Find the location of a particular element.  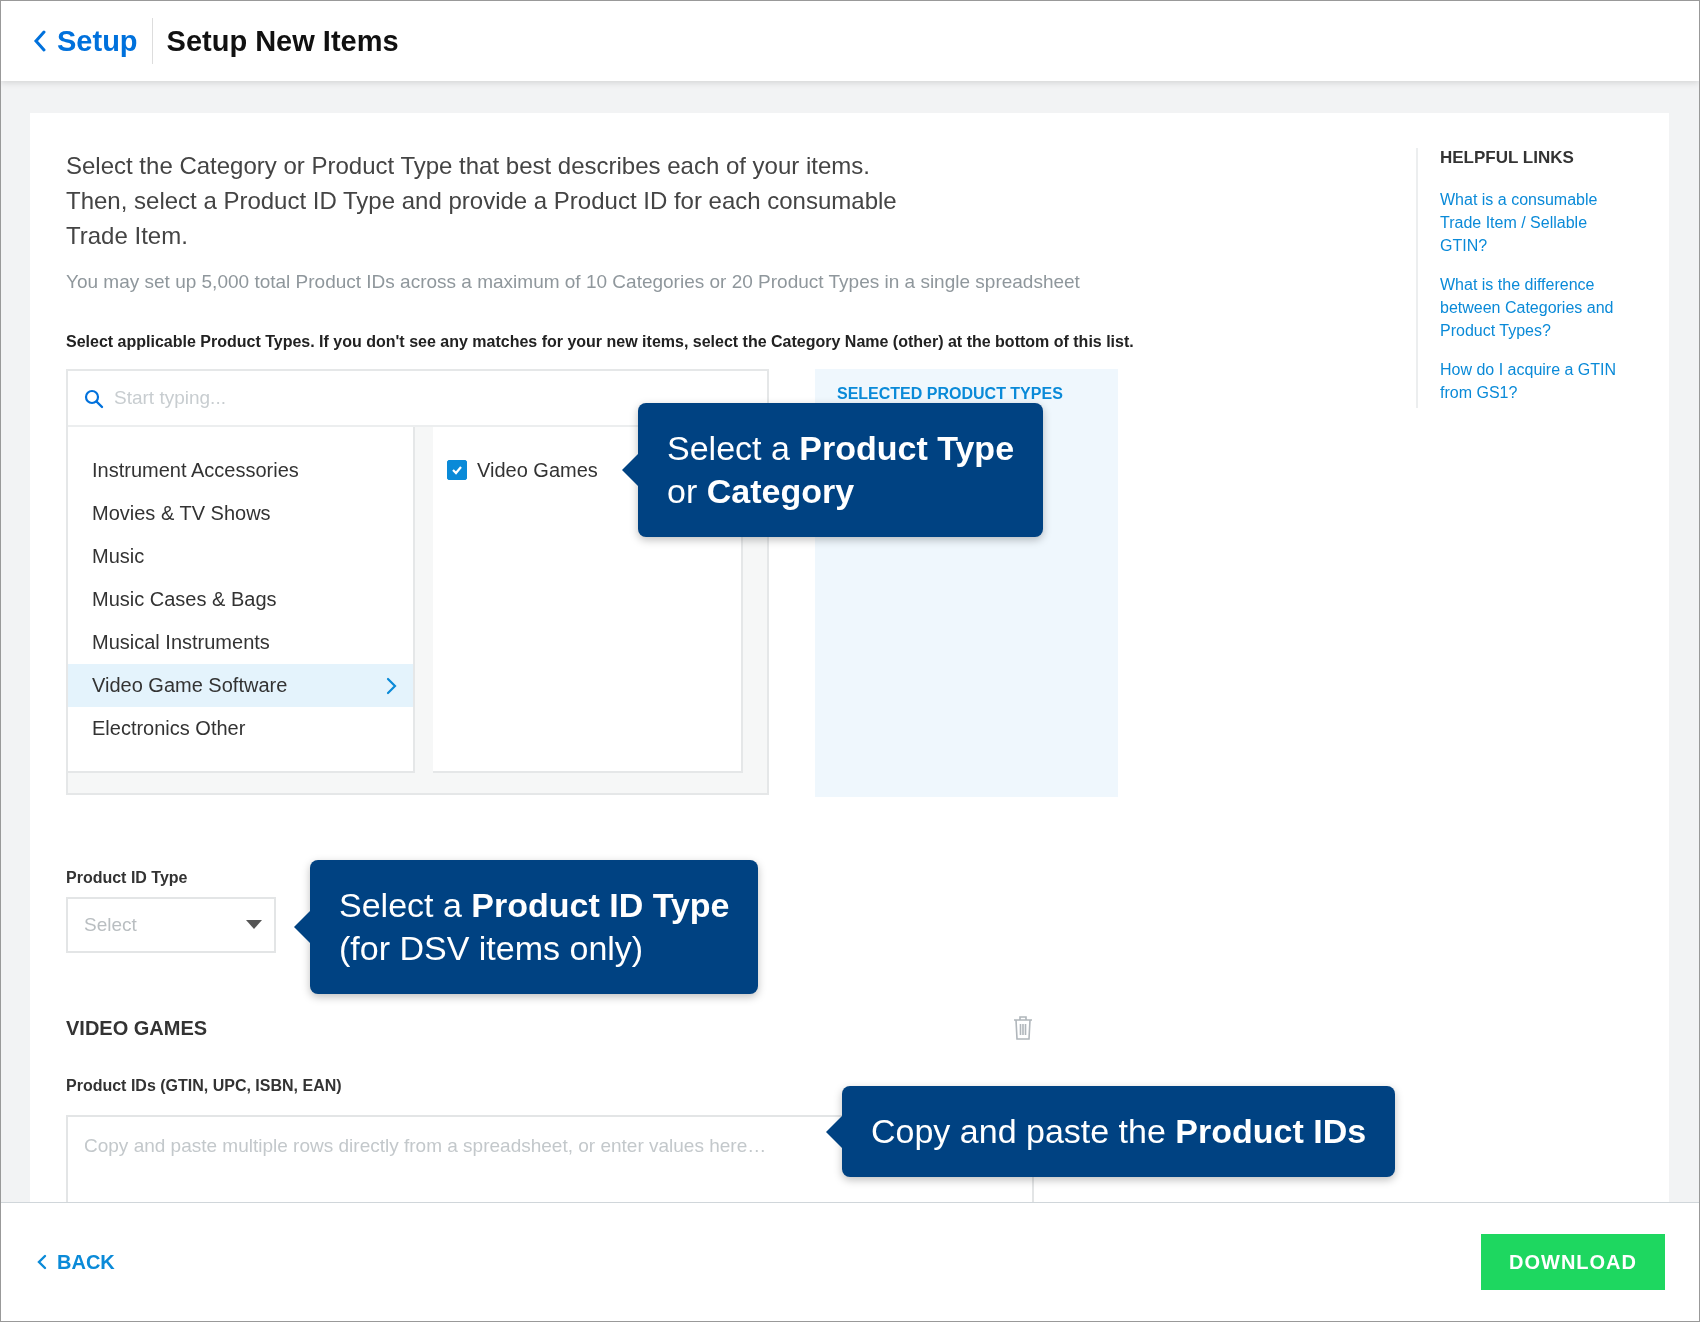

instruction-text: Select applicable Product Types. If you don't see any matches for your new items, select the Category Name (other) at the bottom of this list. is located at coordinates (600, 342).